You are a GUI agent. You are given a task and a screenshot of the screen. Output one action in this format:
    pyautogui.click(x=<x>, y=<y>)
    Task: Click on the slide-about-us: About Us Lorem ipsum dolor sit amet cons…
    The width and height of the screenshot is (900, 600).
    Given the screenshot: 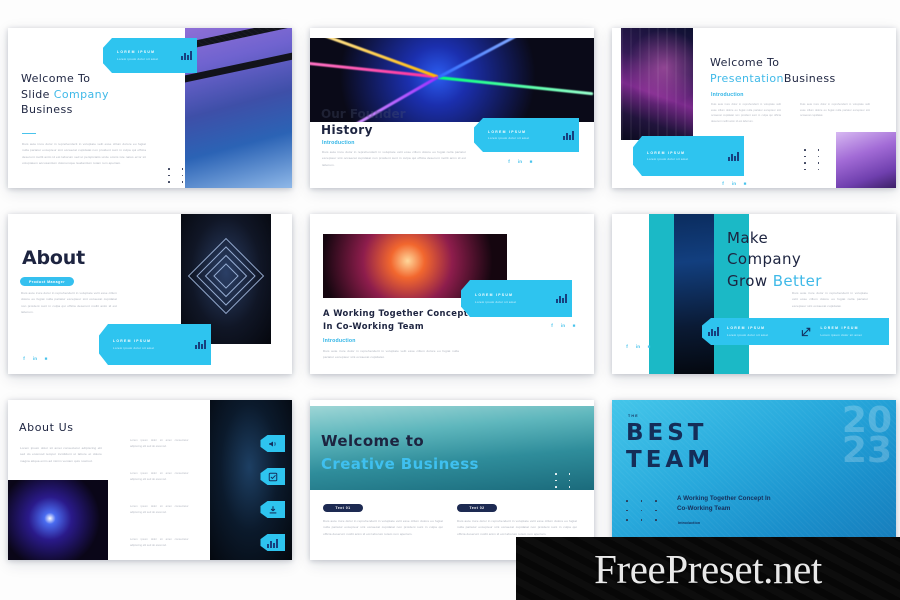 What is the action you would take?
    pyautogui.click(x=150, y=480)
    